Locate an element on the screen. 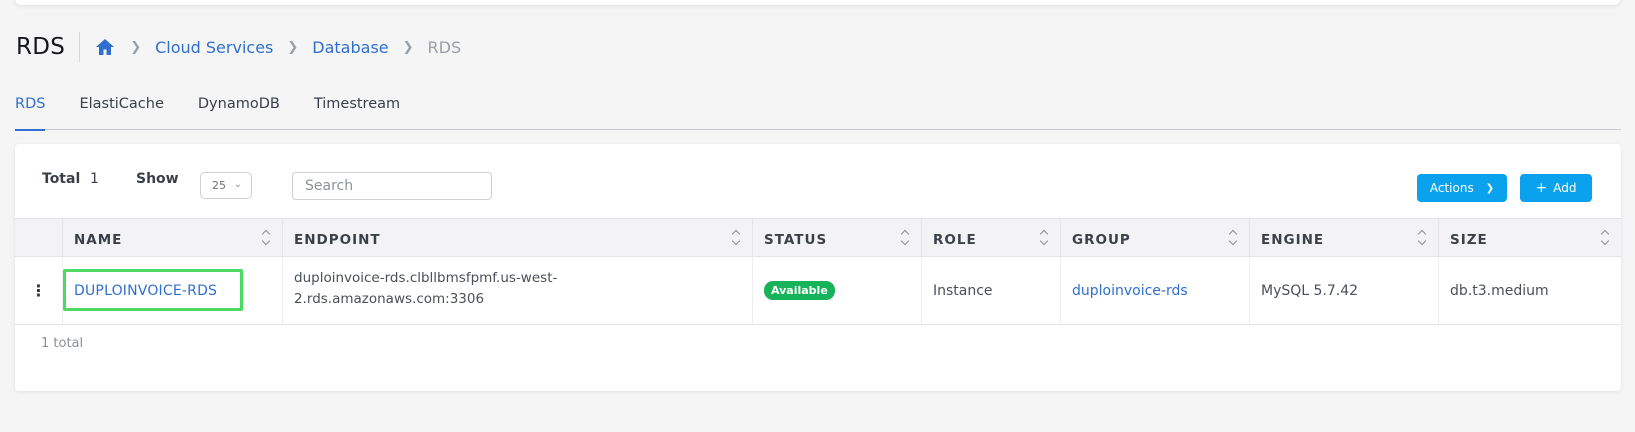 This screenshot has width=1635, height=432. cell-status: Available is located at coordinates (837, 290).